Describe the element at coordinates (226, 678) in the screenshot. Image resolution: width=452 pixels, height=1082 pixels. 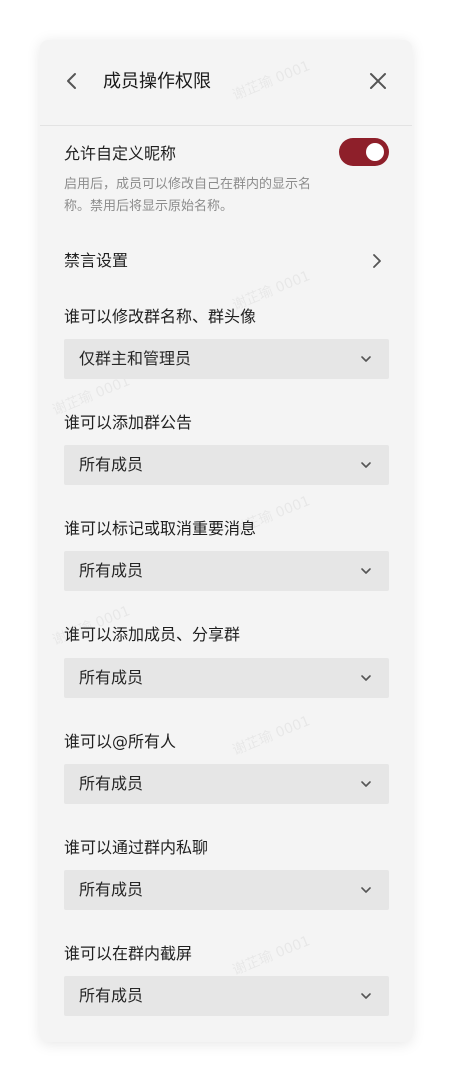
I see `permission-select-add-members: 所有成员` at that location.